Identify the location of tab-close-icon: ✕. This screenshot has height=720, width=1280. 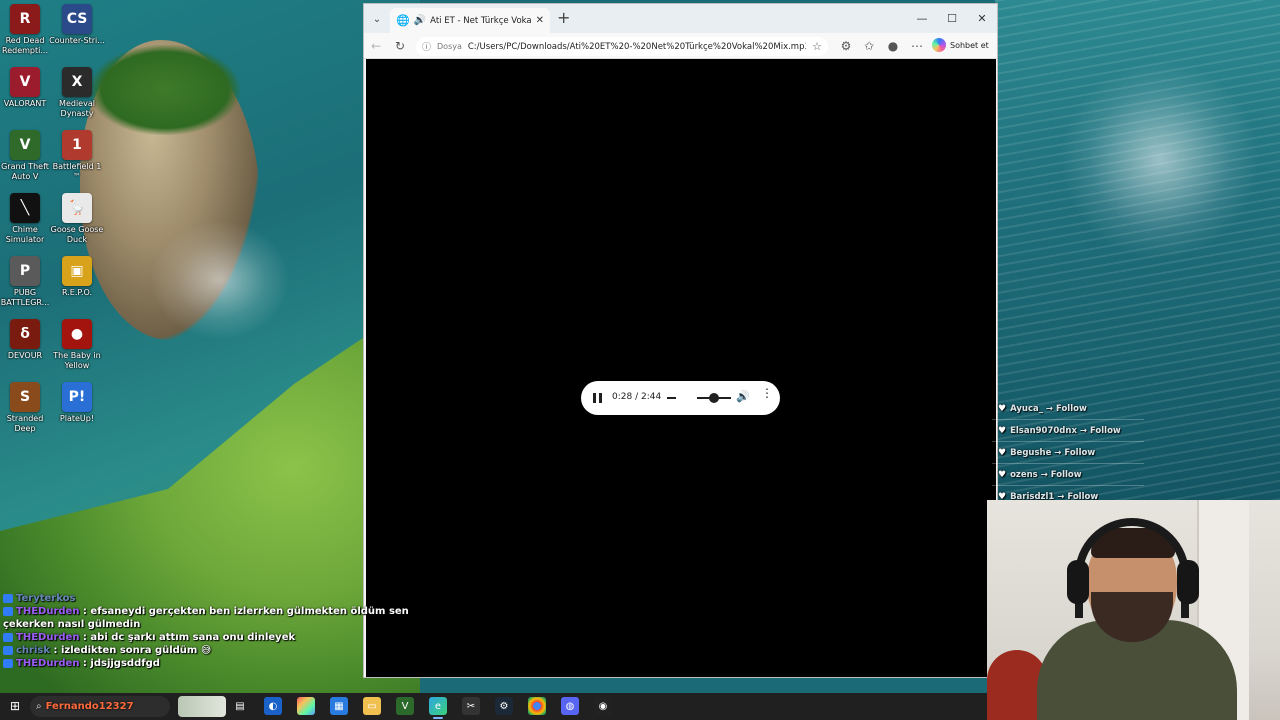
(540, 20).